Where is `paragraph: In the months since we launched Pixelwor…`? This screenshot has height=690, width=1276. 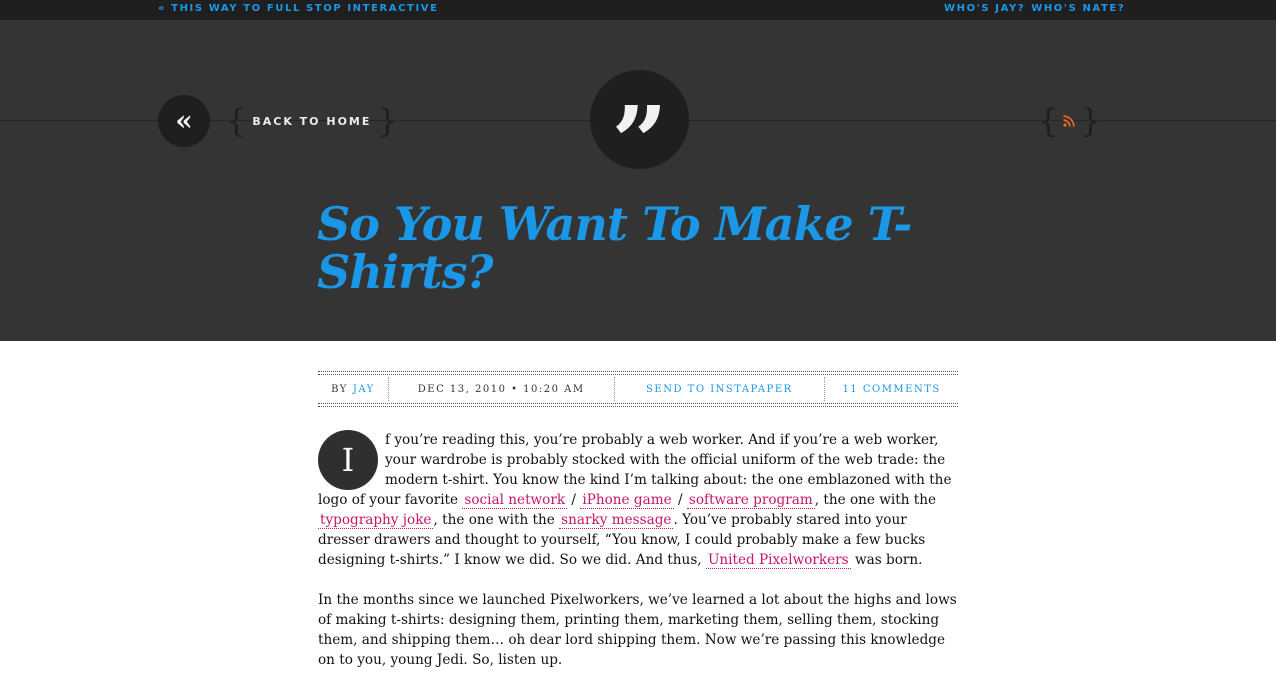
paragraph: In the months since we launched Pixelwor… is located at coordinates (637, 630).